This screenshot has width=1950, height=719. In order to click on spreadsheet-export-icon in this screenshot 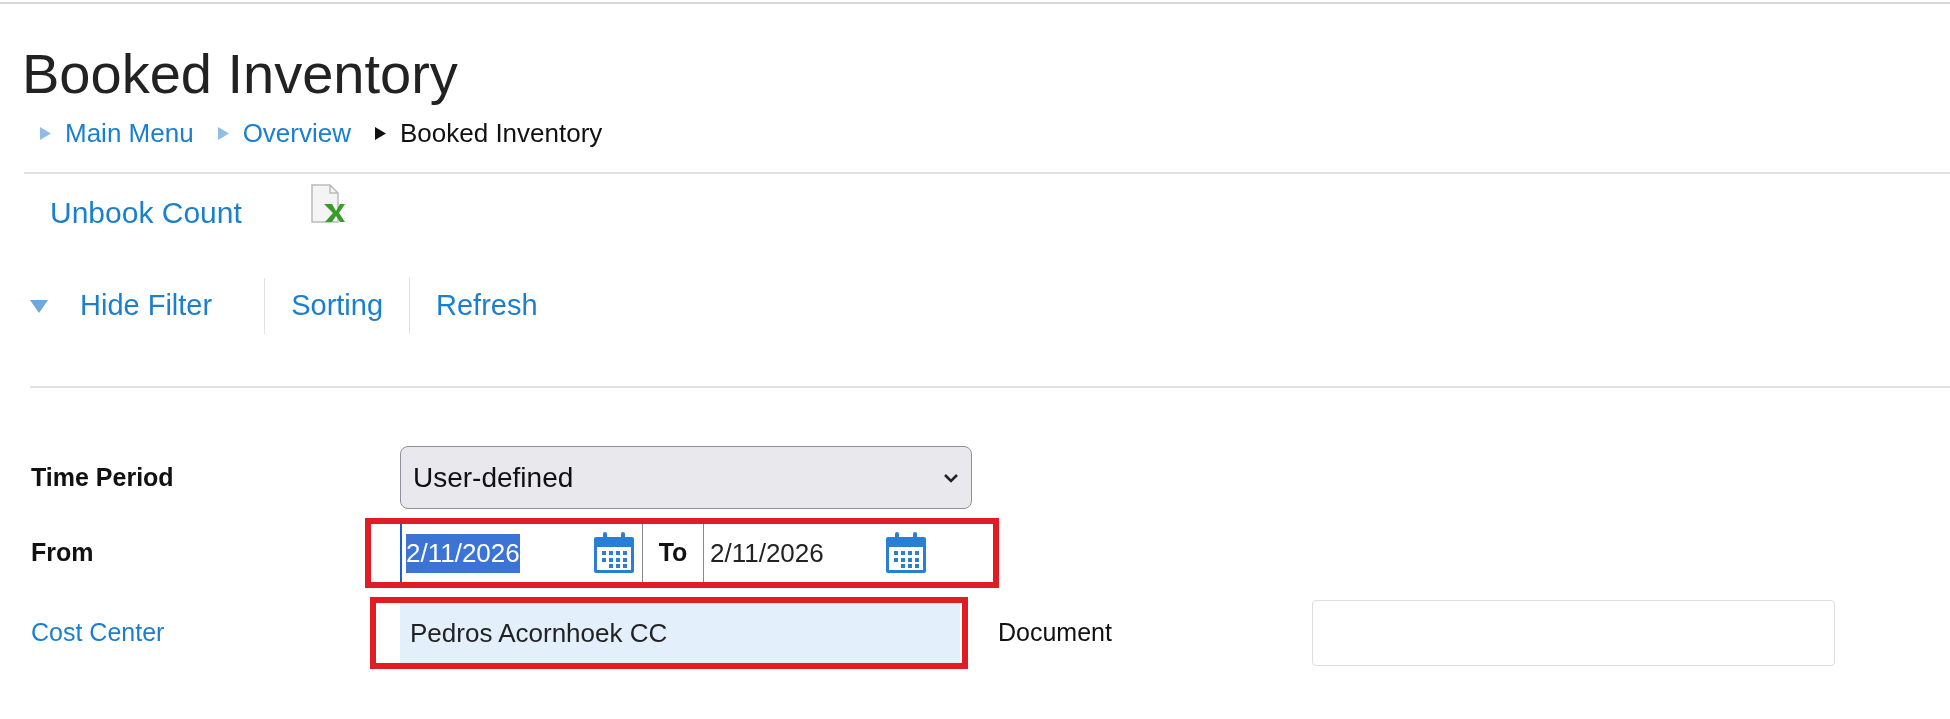, I will do `click(327, 204)`.